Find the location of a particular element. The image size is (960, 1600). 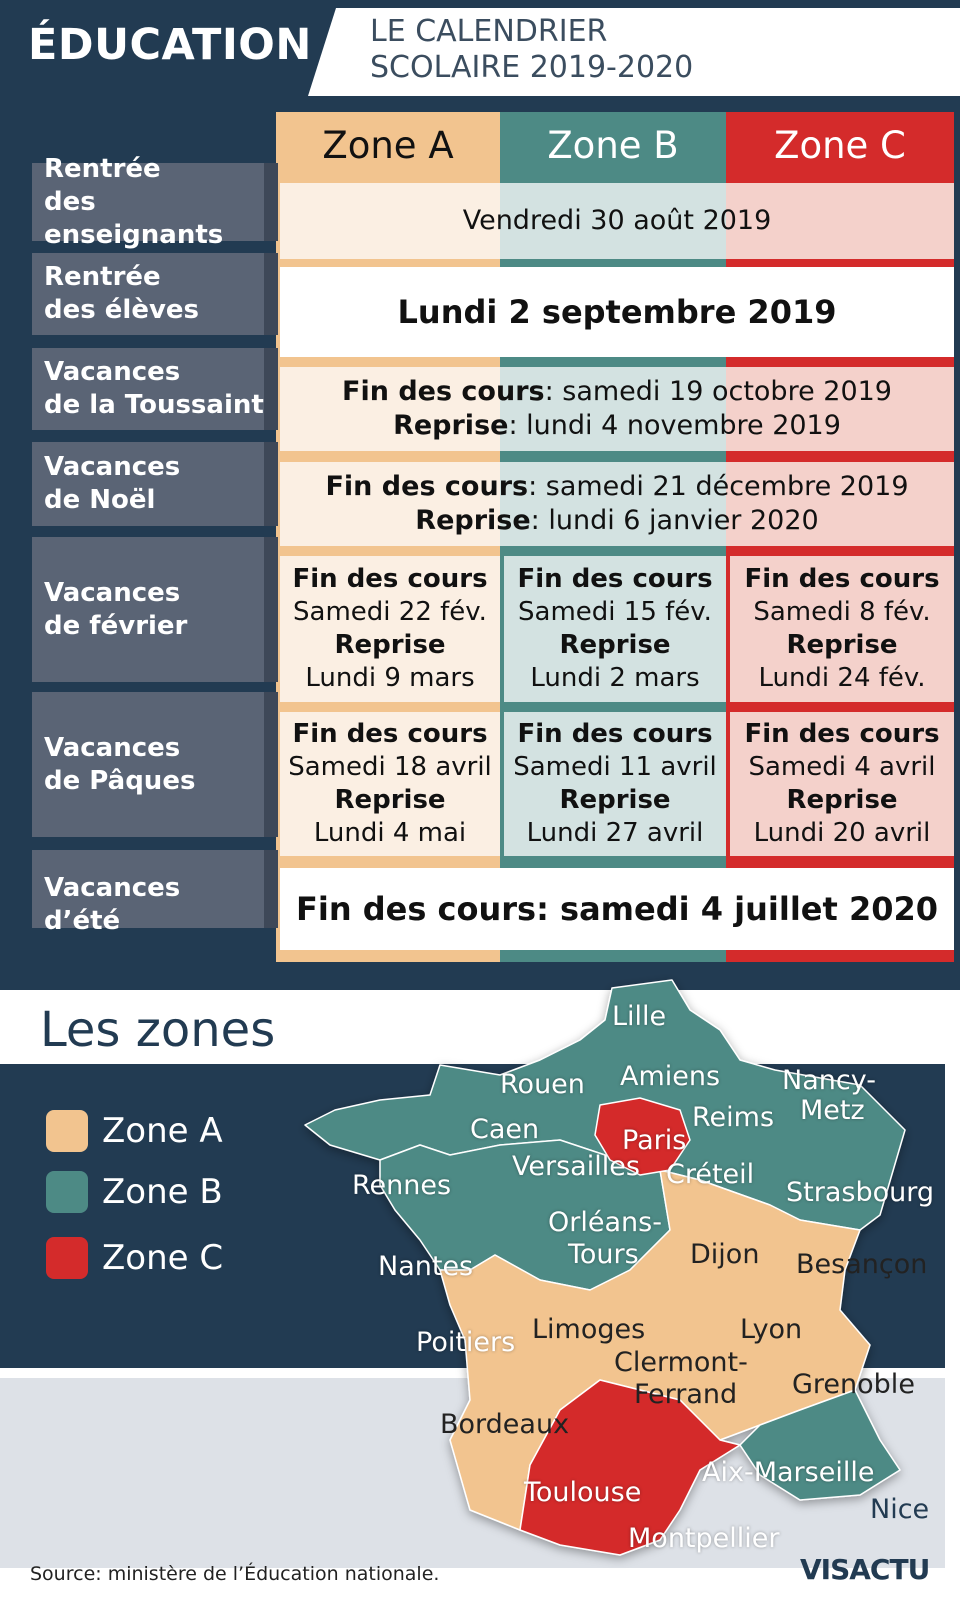

city-limoges: Limoges is located at coordinates (589, 1329).